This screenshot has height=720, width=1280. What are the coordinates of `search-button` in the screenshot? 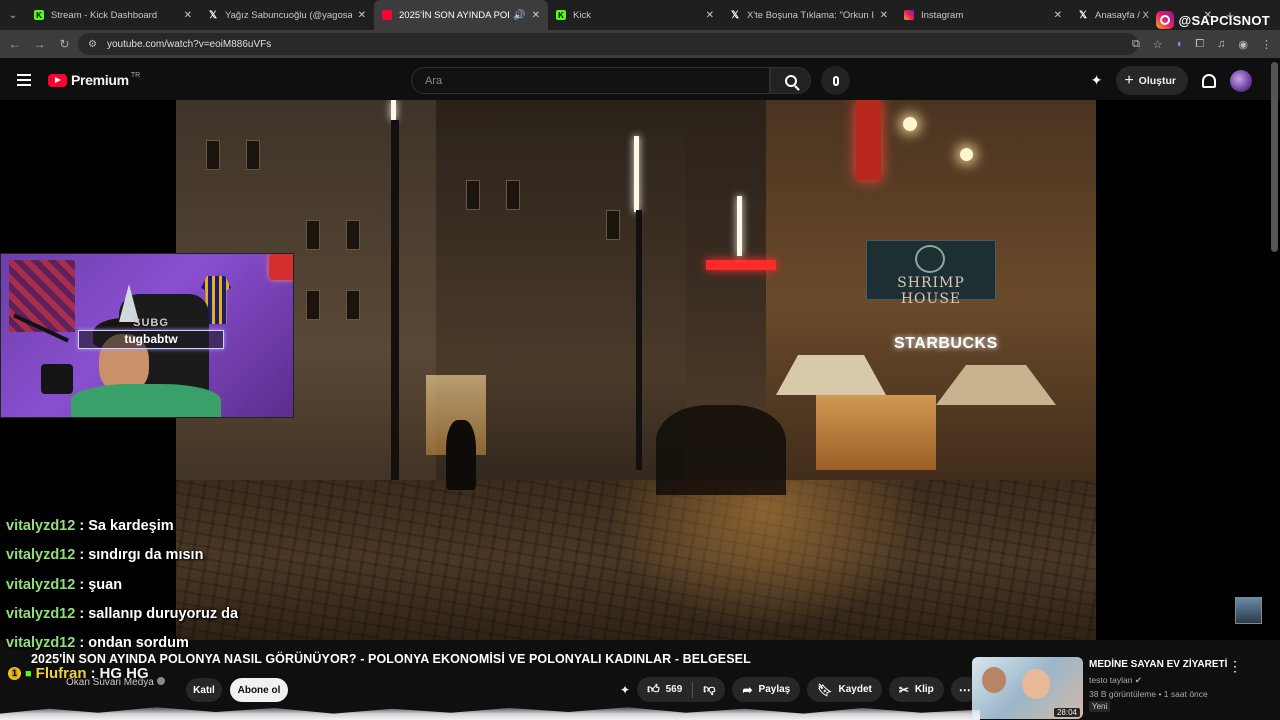 It's located at (790, 80).